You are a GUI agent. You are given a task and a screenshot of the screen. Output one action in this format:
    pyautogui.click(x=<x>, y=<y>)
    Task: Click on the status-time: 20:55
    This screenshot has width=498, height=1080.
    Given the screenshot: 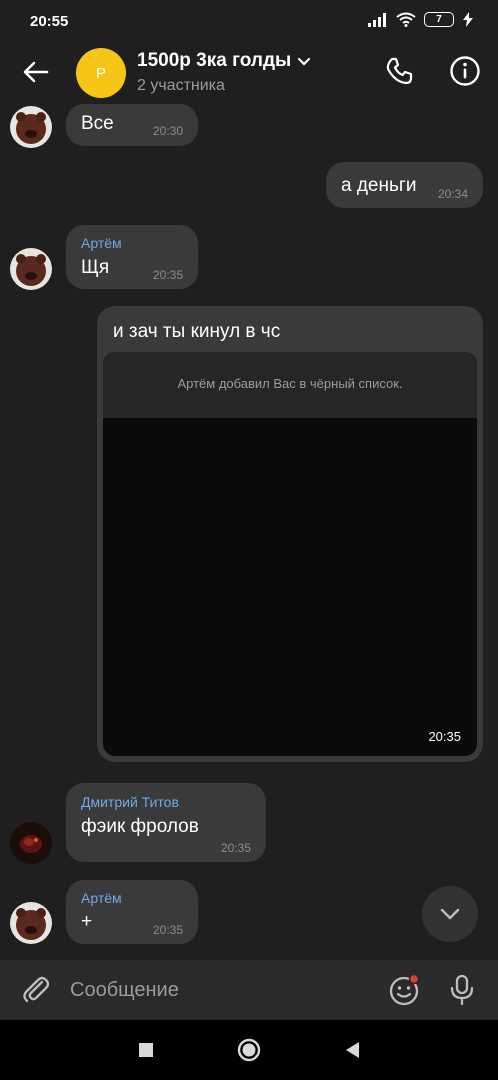 What is the action you would take?
    pyautogui.click(x=49, y=21)
    